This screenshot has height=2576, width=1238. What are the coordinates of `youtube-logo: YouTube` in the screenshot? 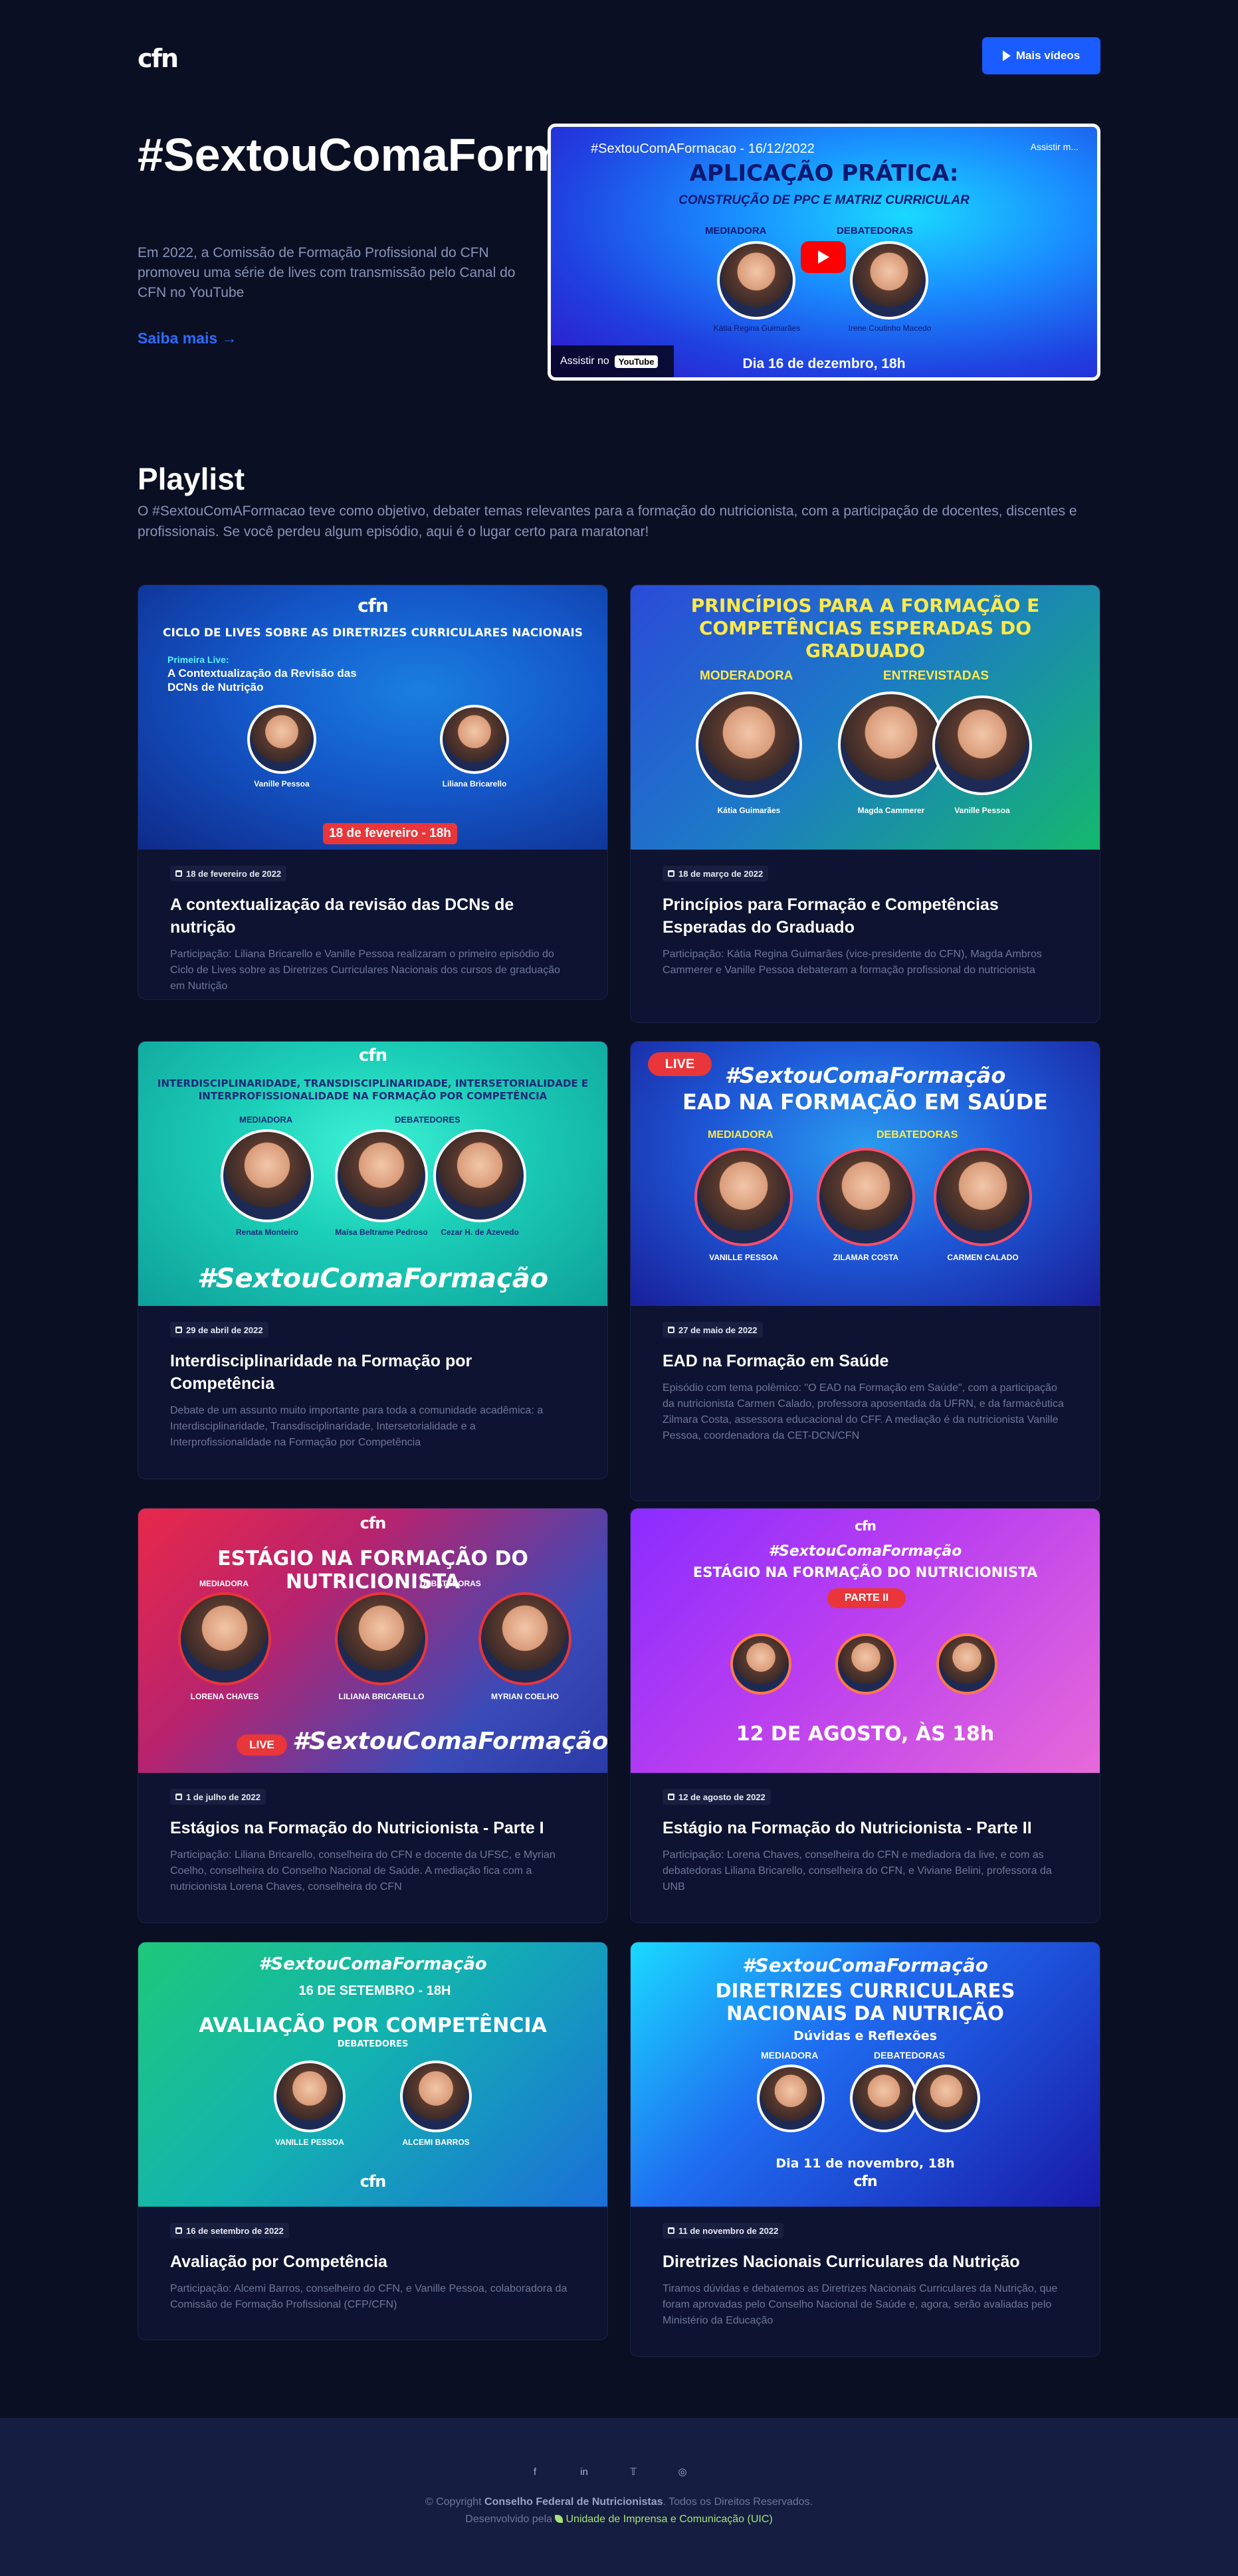 It's located at (636, 361).